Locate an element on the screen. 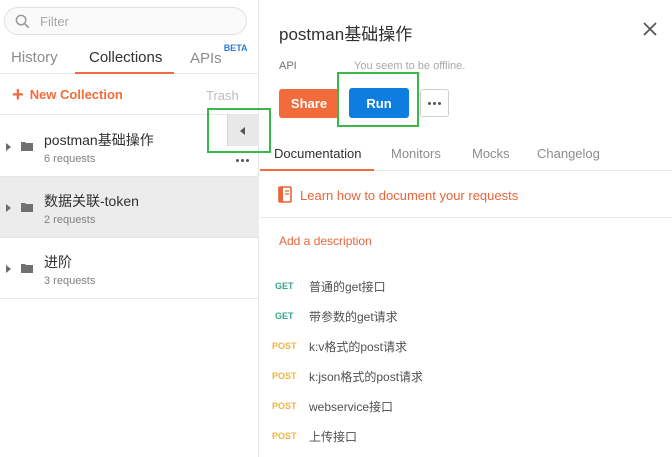 Image resolution: width=672 pixels, height=457 pixels. panel-tabs: Documentation Monitors Mocks Changelog is located at coordinates (466, 153).